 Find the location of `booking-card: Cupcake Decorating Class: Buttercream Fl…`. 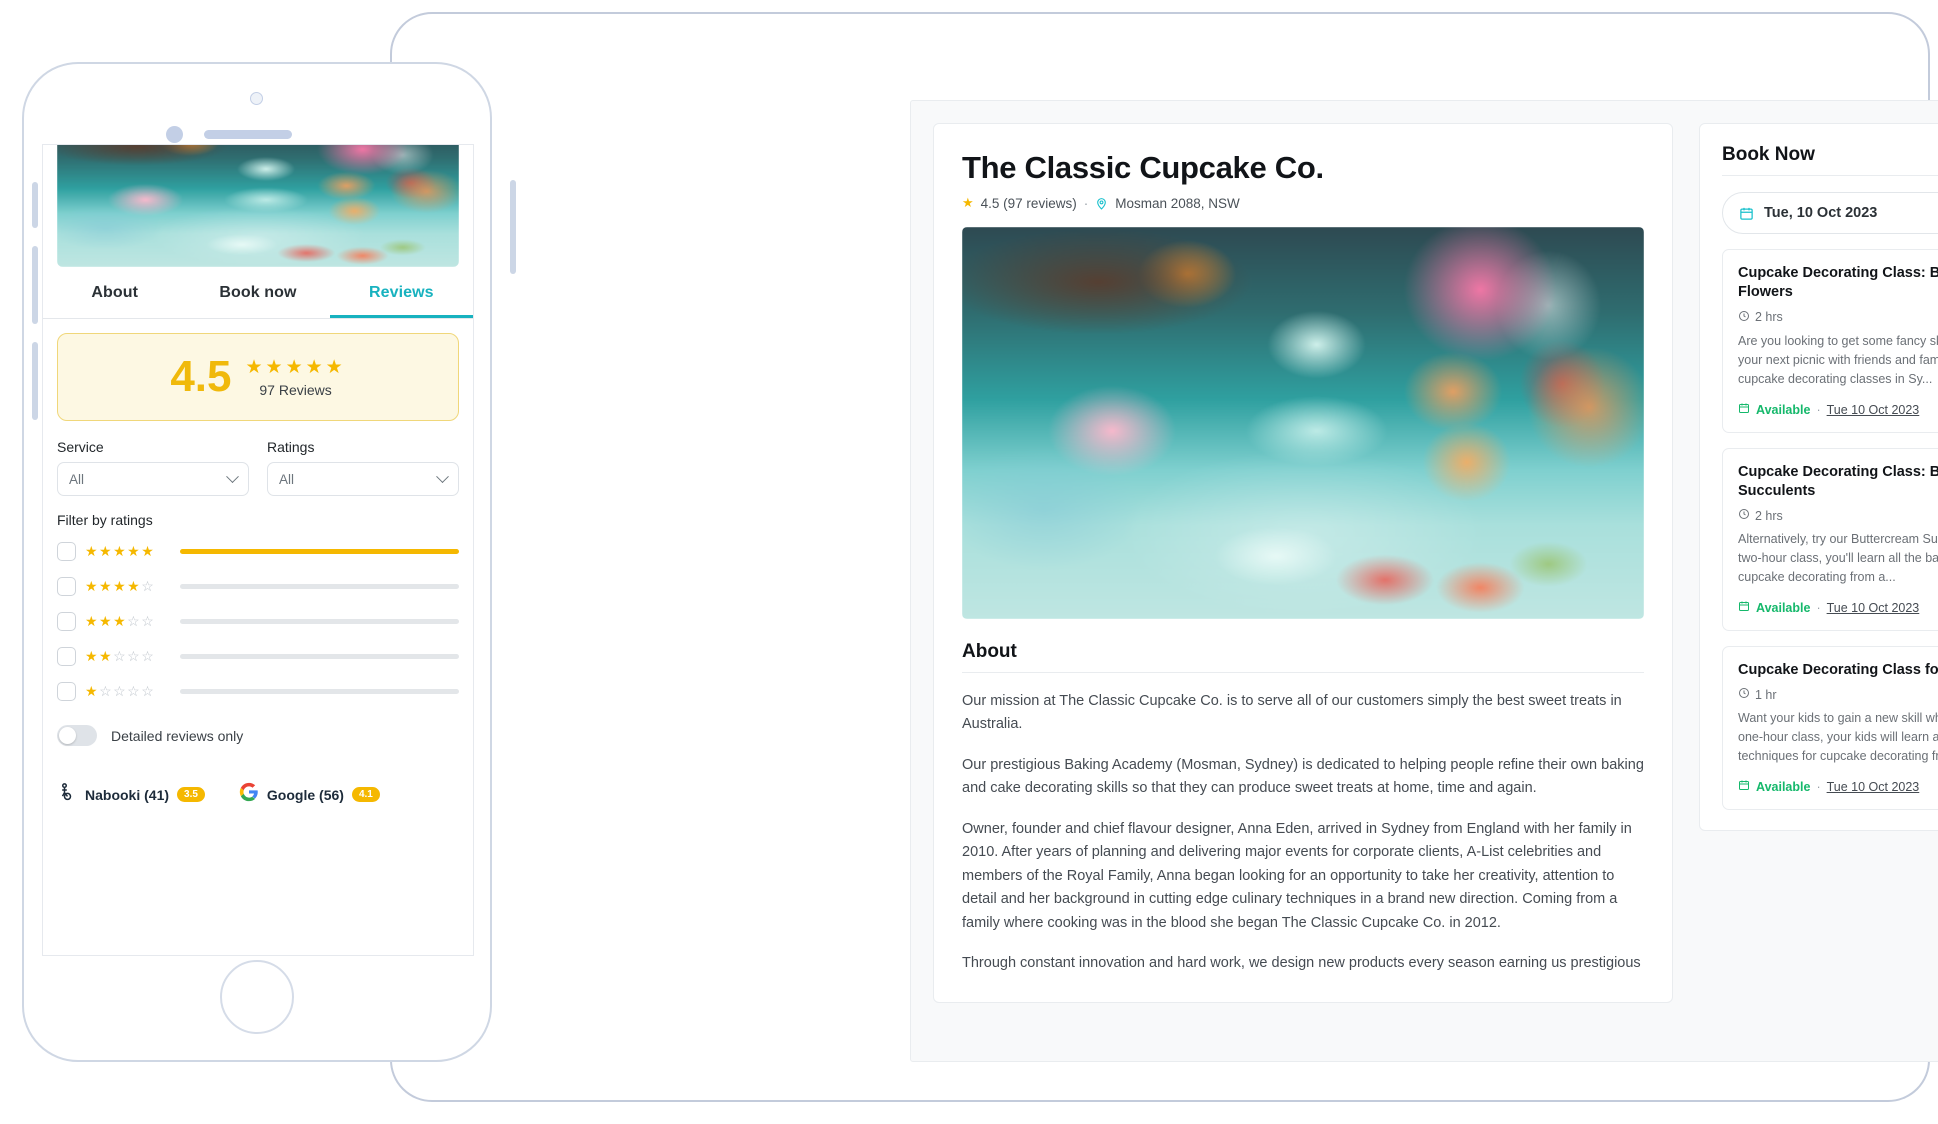

booking-card: Cupcake Decorating Class: Buttercream Fl… is located at coordinates (1830, 341).